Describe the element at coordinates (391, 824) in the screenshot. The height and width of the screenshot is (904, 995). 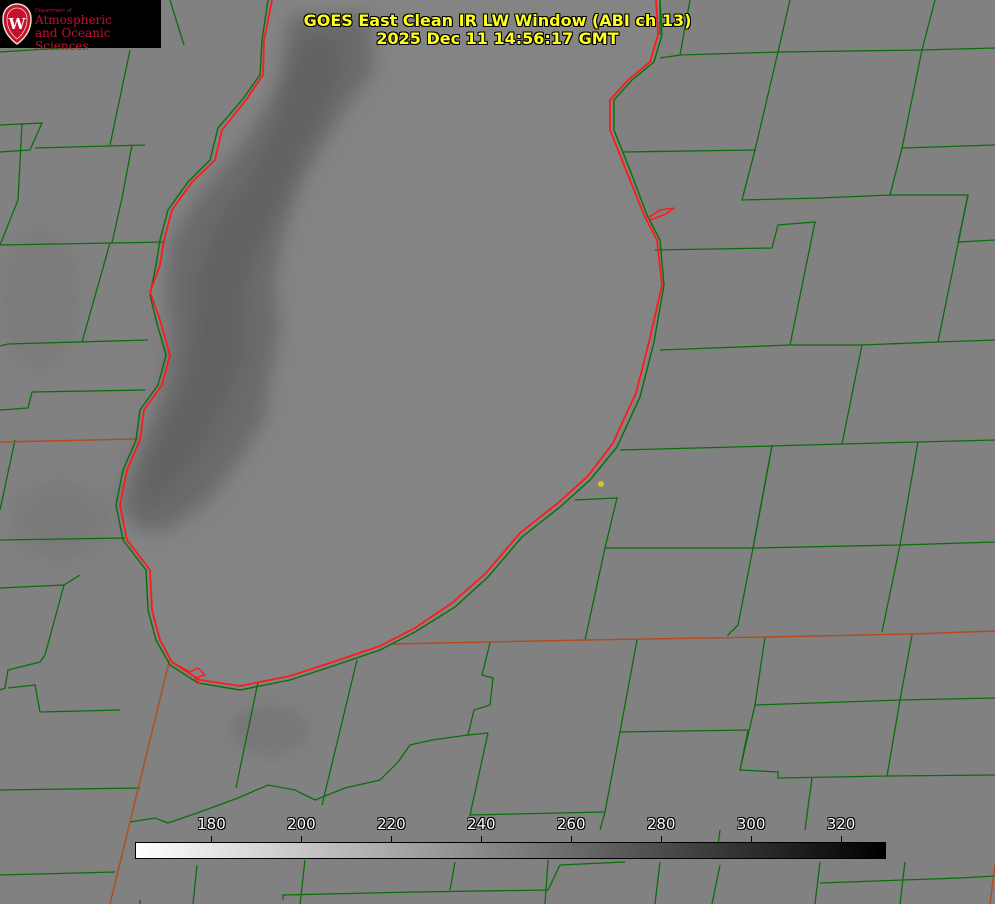
I see `colorbar-tick-label: 220` at that location.